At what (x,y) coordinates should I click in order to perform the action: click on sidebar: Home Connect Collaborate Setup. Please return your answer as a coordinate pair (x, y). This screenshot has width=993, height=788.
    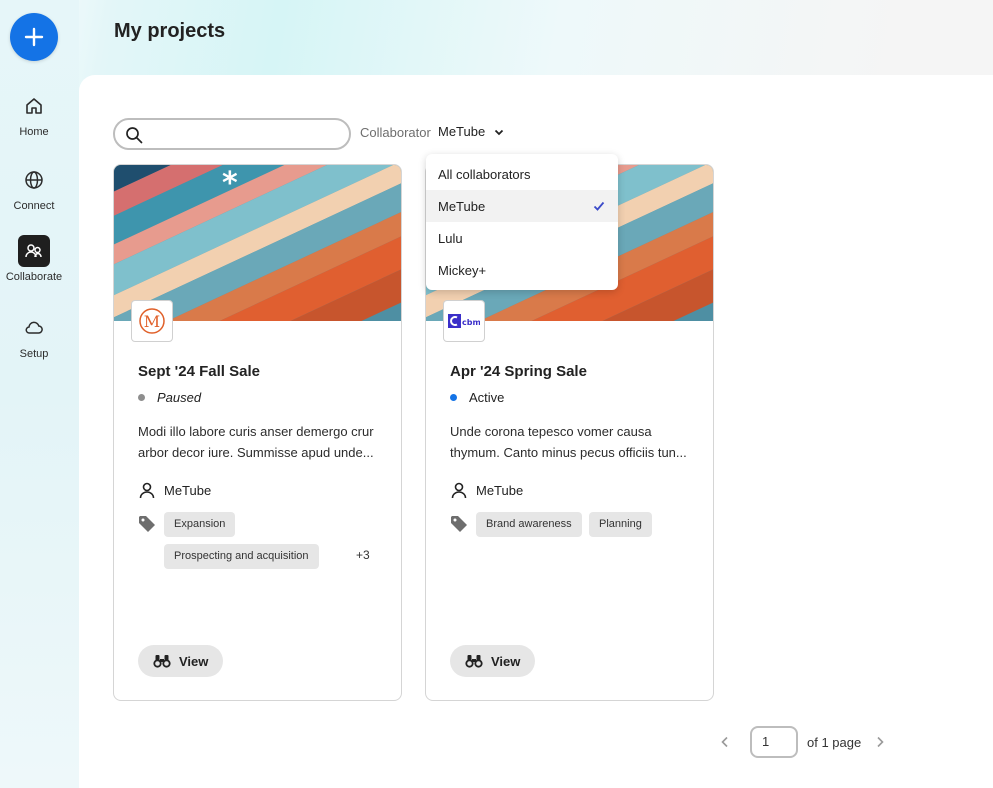
    Looking at the image, I should click on (39, 394).